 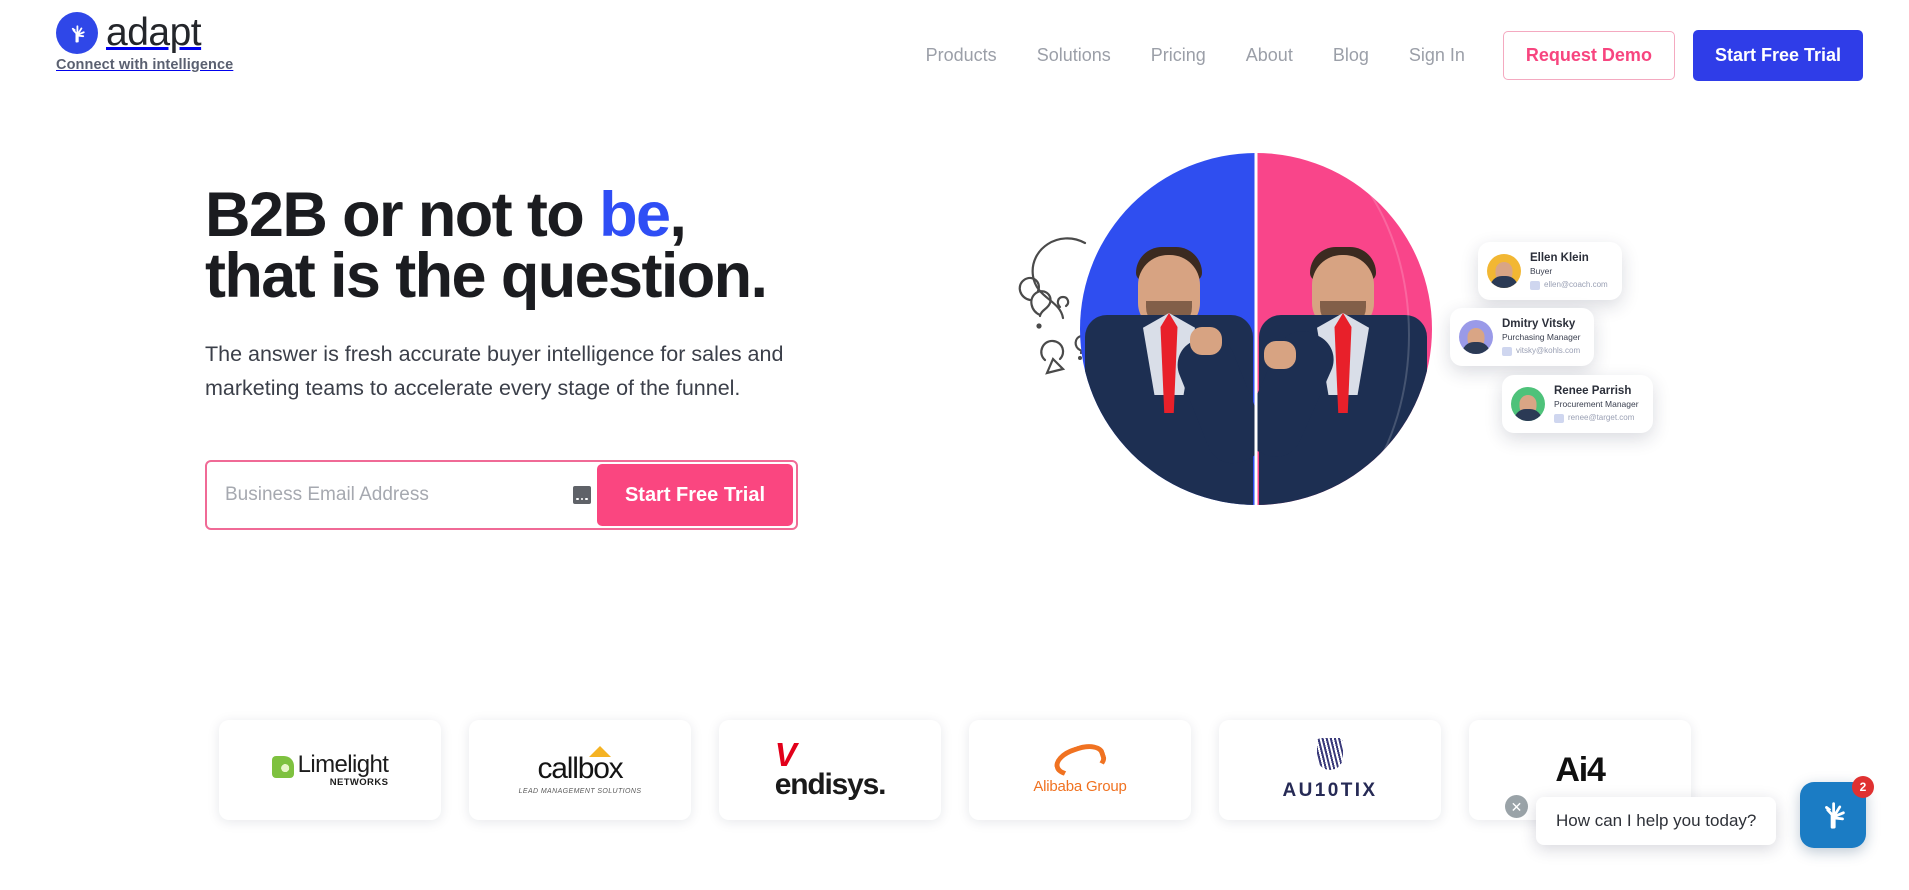 I want to click on vendisys-logo: V endisys., so click(x=830, y=768).